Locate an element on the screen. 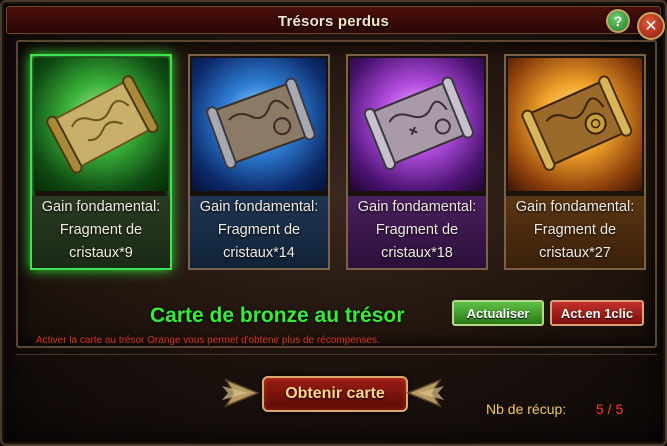 This screenshot has width=667, height=446. refresh-button: Actualiser is located at coordinates (498, 313).